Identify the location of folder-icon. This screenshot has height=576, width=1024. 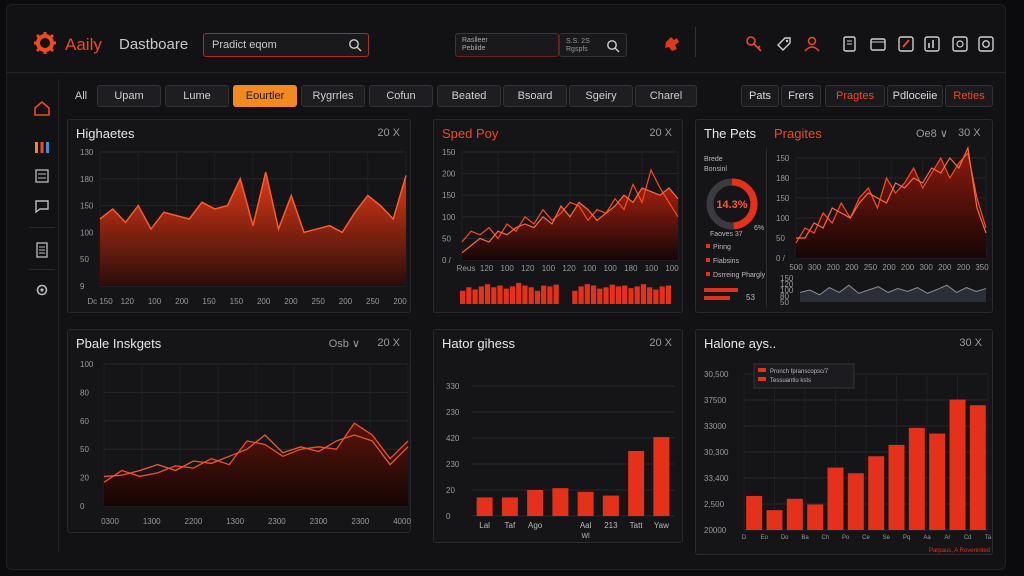
(878, 44).